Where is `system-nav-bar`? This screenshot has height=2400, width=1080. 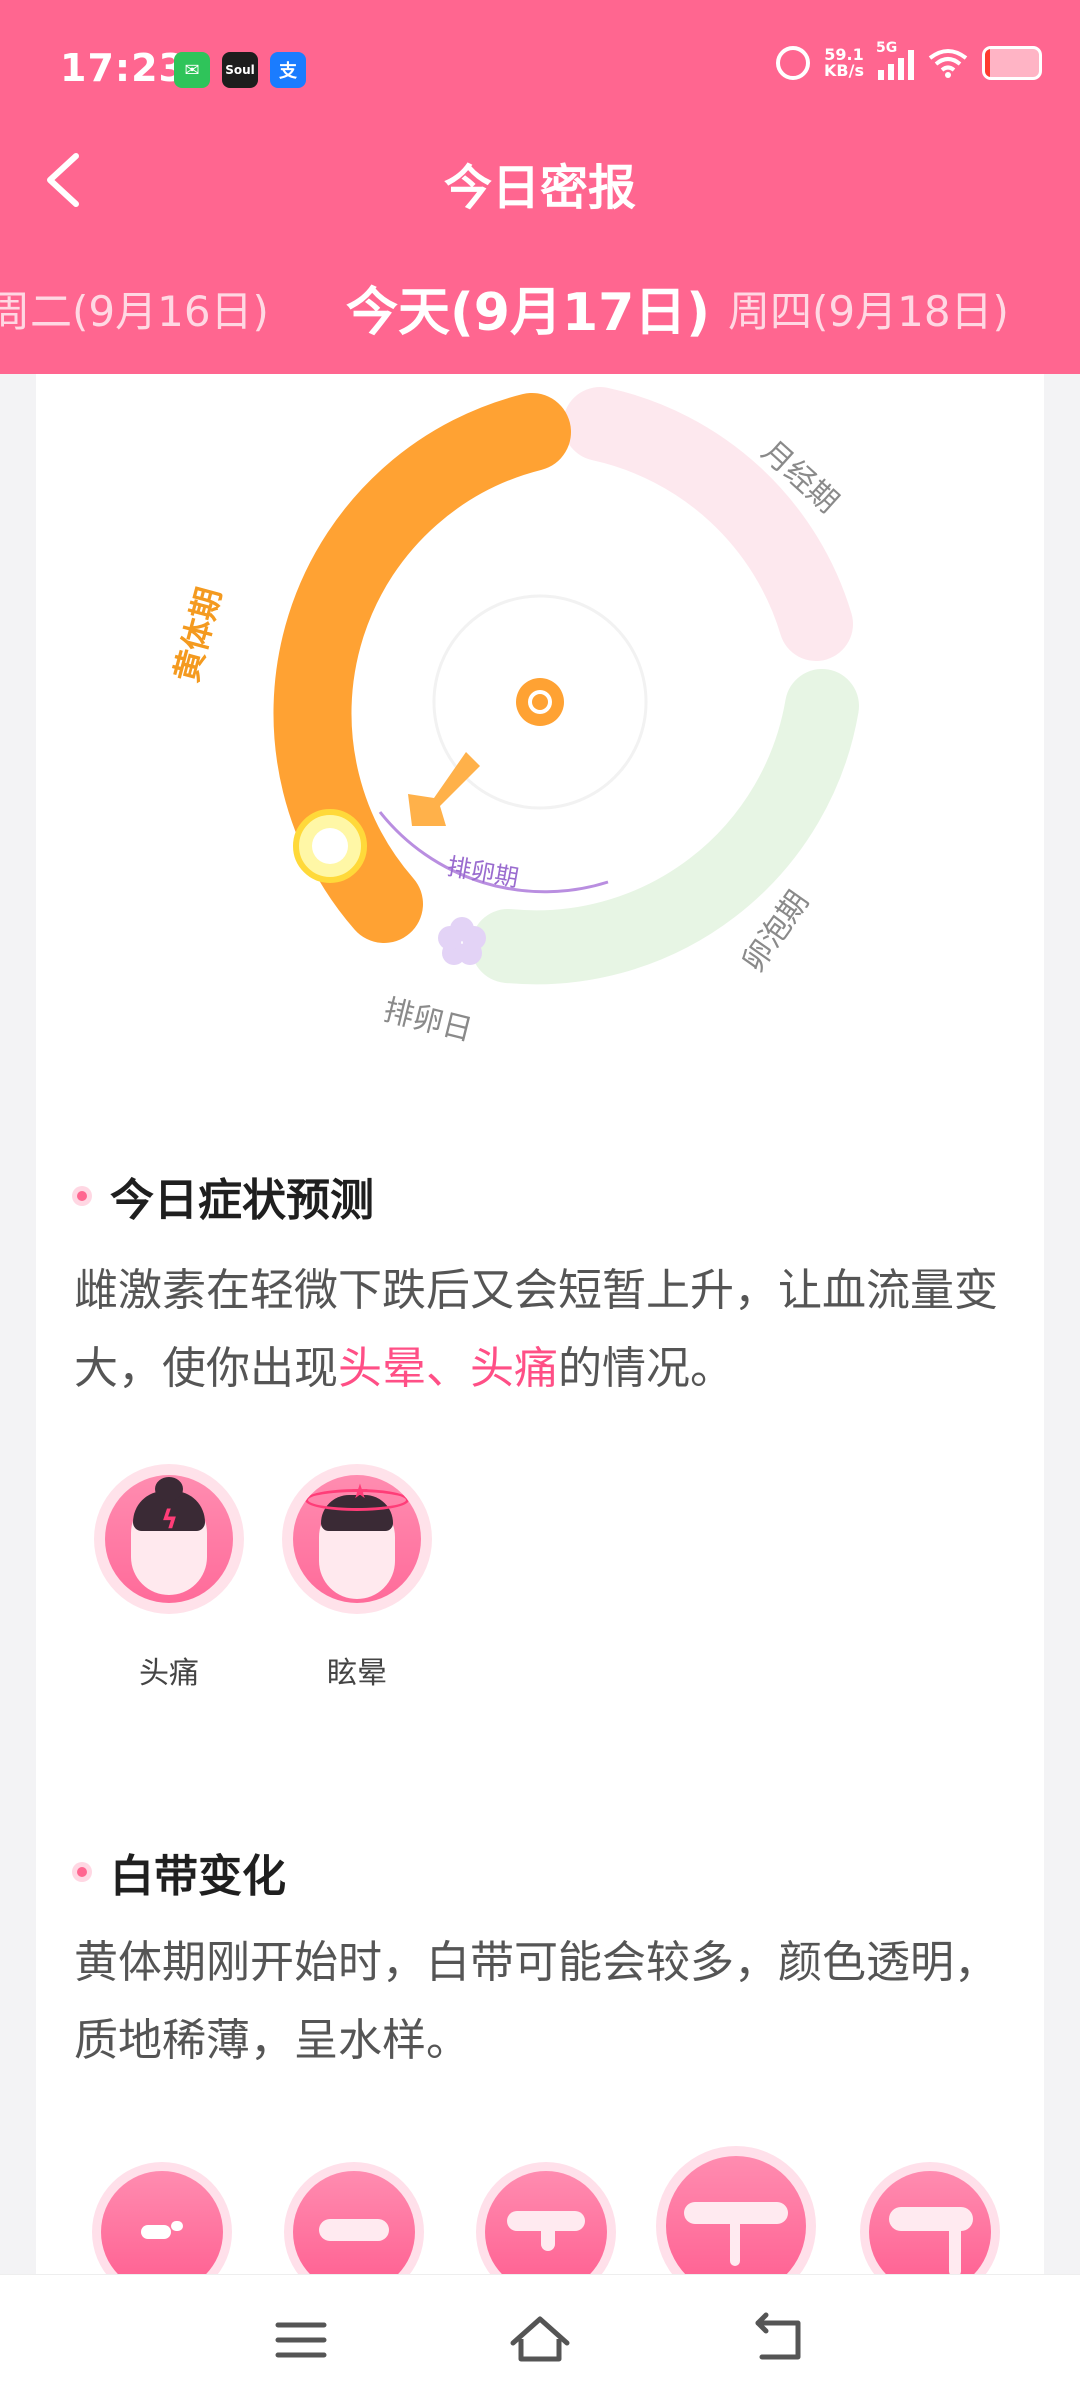
system-nav-bar is located at coordinates (540, 2337).